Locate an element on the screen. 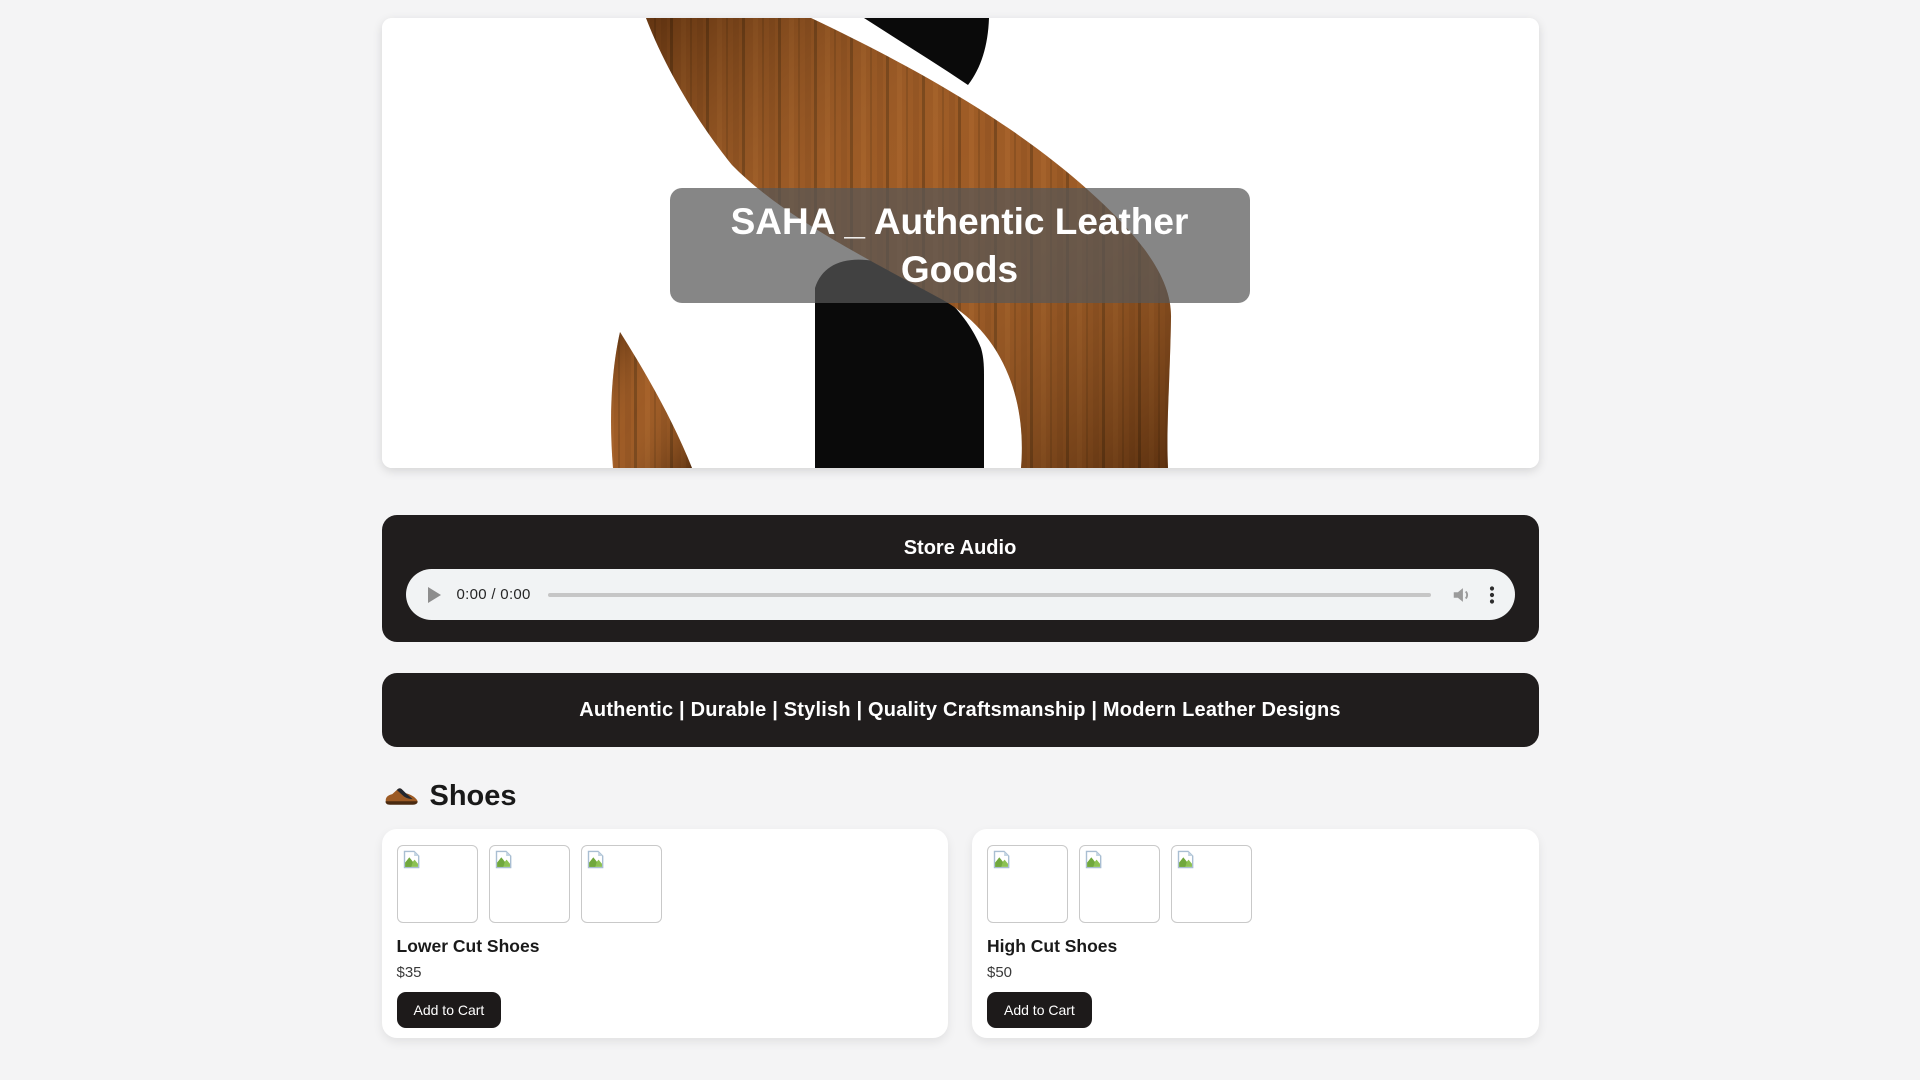  product-card-lower-cut: Lower Cut Shoes $35 Add to Cart is located at coordinates (664, 933).